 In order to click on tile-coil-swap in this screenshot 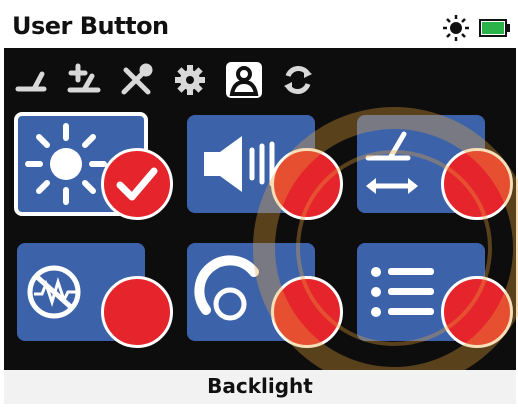, I will do `click(436, 171)`.